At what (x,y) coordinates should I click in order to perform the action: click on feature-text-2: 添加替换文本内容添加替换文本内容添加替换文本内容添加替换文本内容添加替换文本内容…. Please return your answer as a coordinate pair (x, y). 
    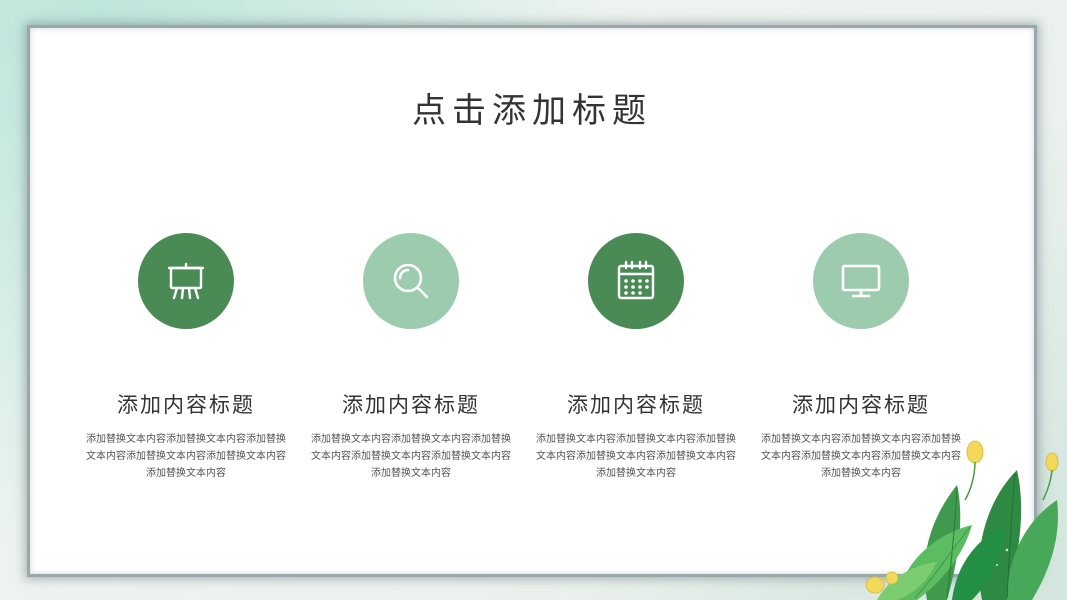
    Looking at the image, I should click on (411, 456).